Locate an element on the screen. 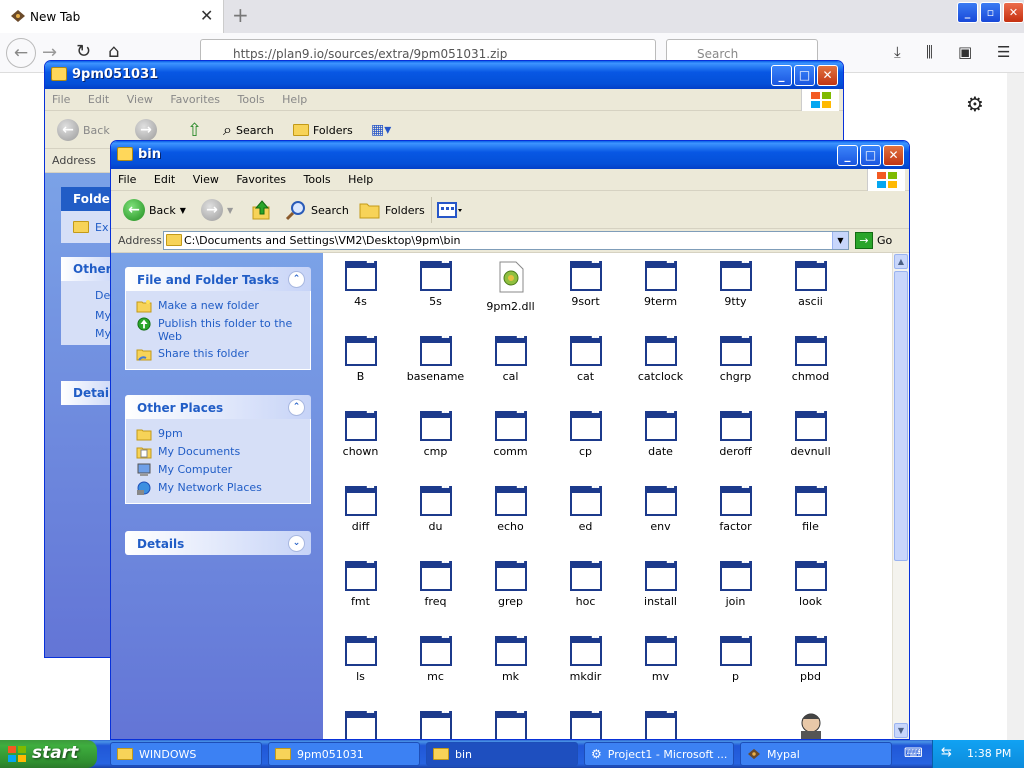  search-button: ⌕ Search is located at coordinates (248, 130).